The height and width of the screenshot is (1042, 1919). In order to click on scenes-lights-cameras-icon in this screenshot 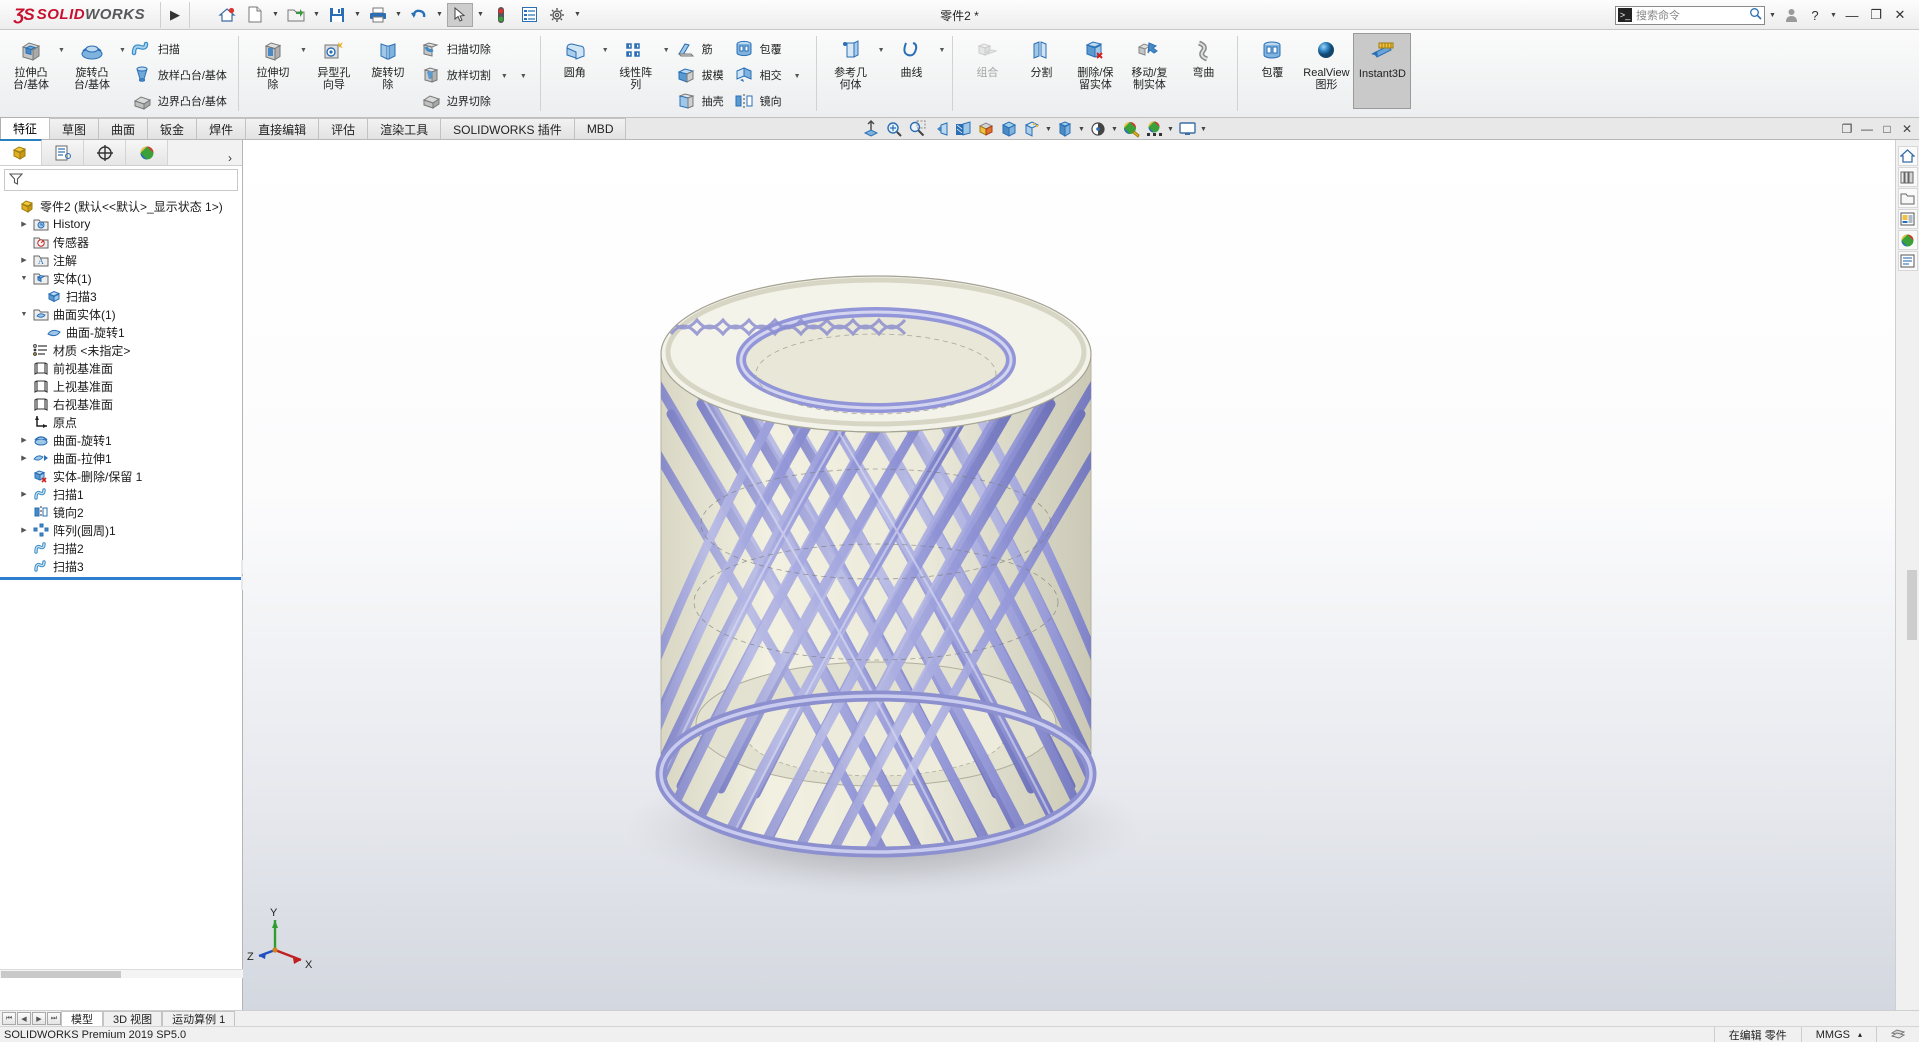, I will do `click(1154, 129)`.